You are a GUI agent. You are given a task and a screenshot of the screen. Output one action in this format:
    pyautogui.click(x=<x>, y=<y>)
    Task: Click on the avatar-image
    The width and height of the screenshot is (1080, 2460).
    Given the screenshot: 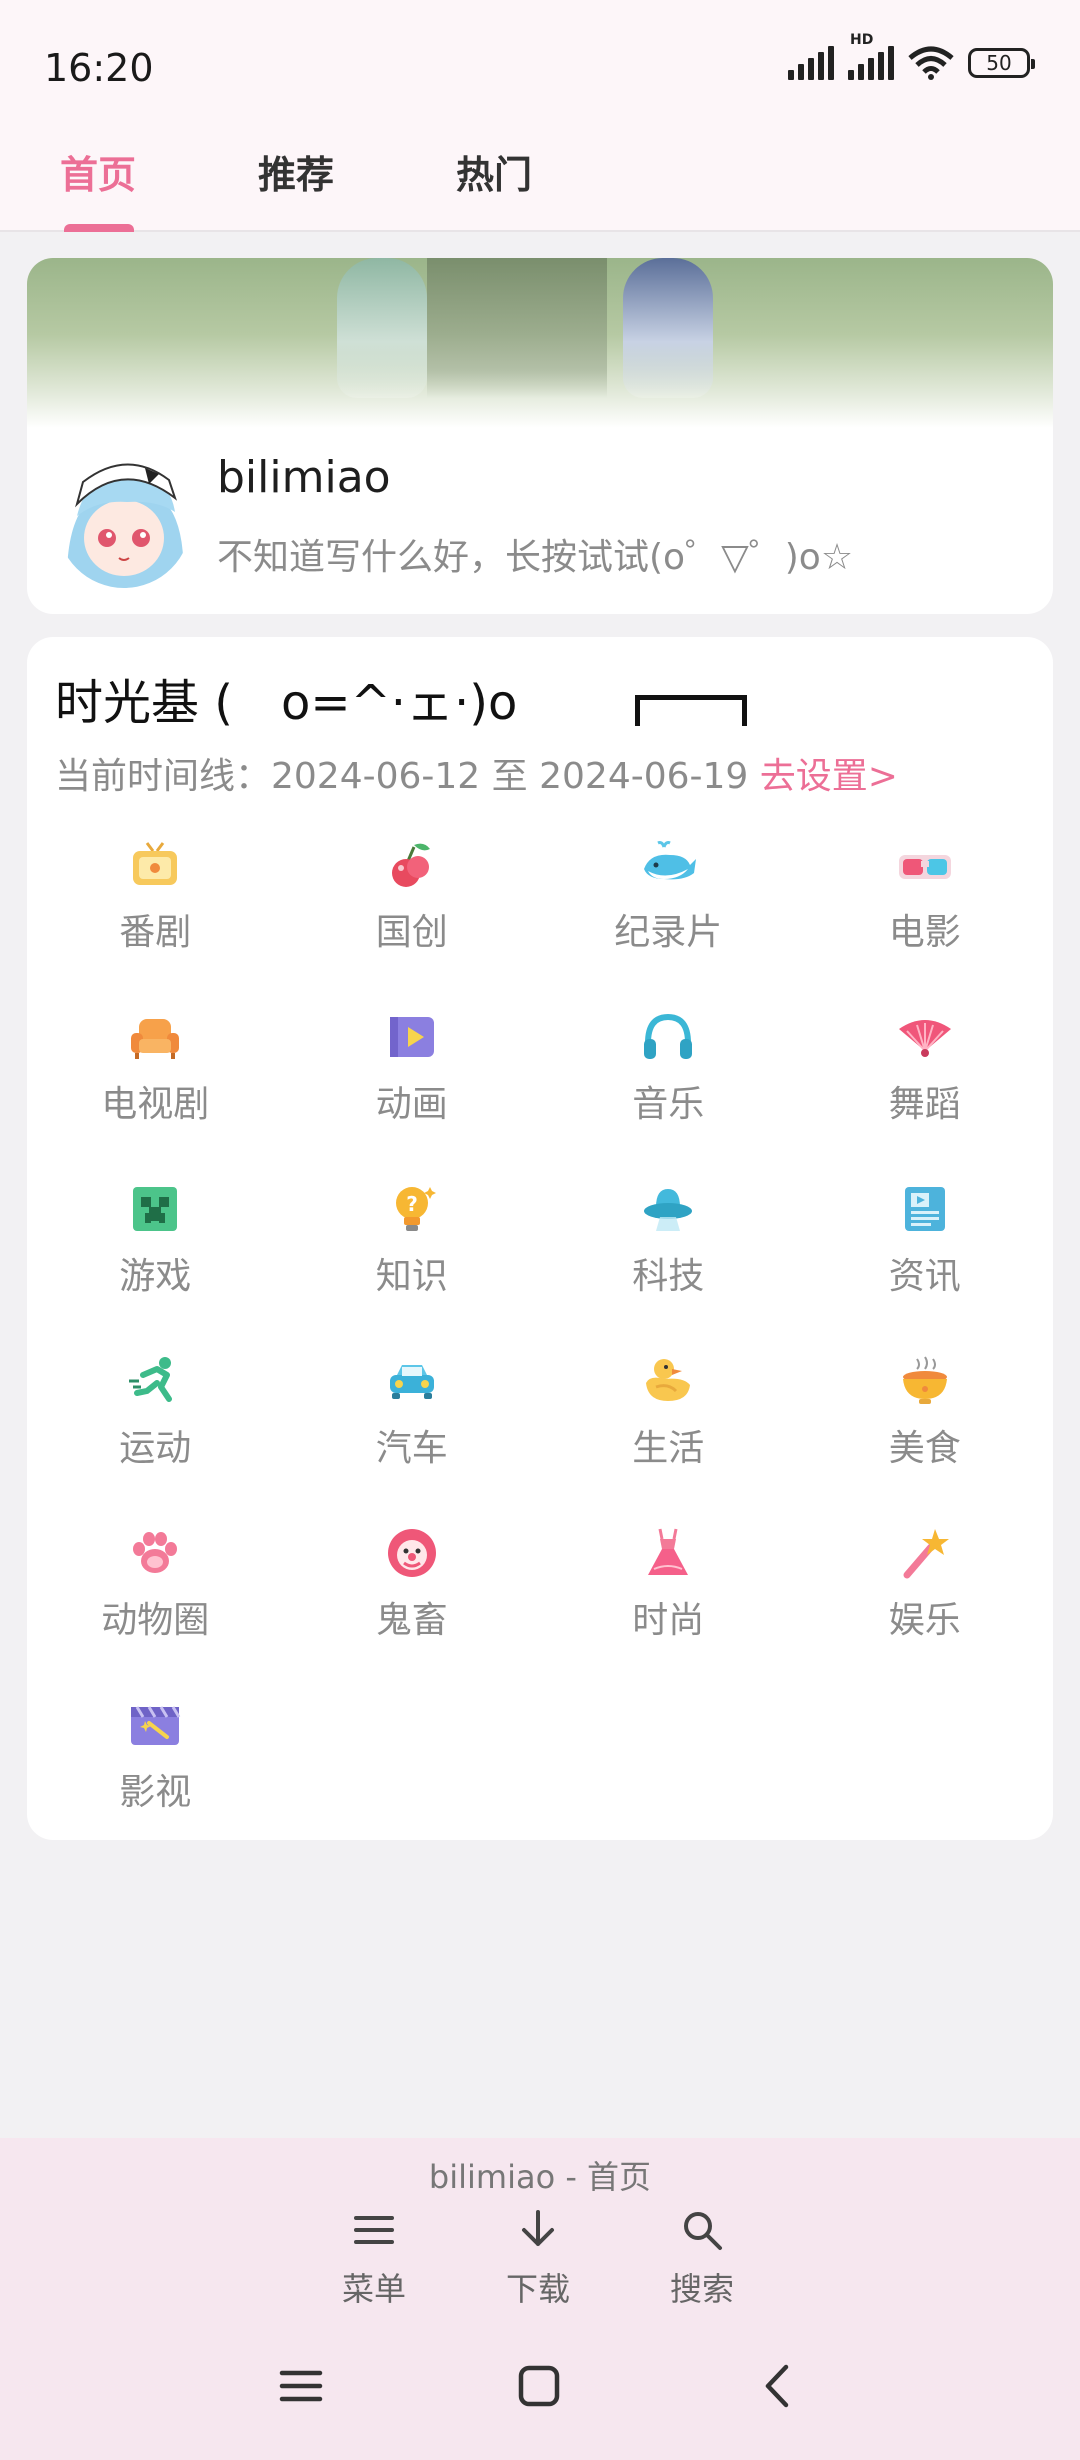 What is the action you would take?
    pyautogui.click(x=124, y=521)
    